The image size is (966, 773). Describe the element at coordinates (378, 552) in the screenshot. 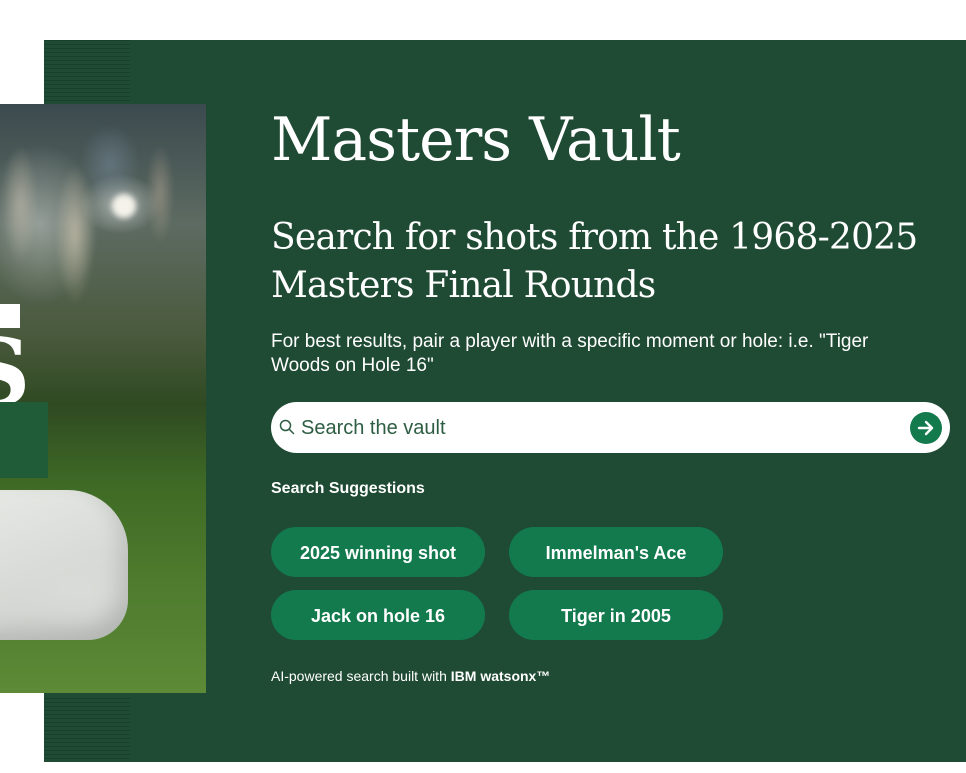

I see `suggestion-chip-2025-winning-shot: 2025 winning shot` at that location.